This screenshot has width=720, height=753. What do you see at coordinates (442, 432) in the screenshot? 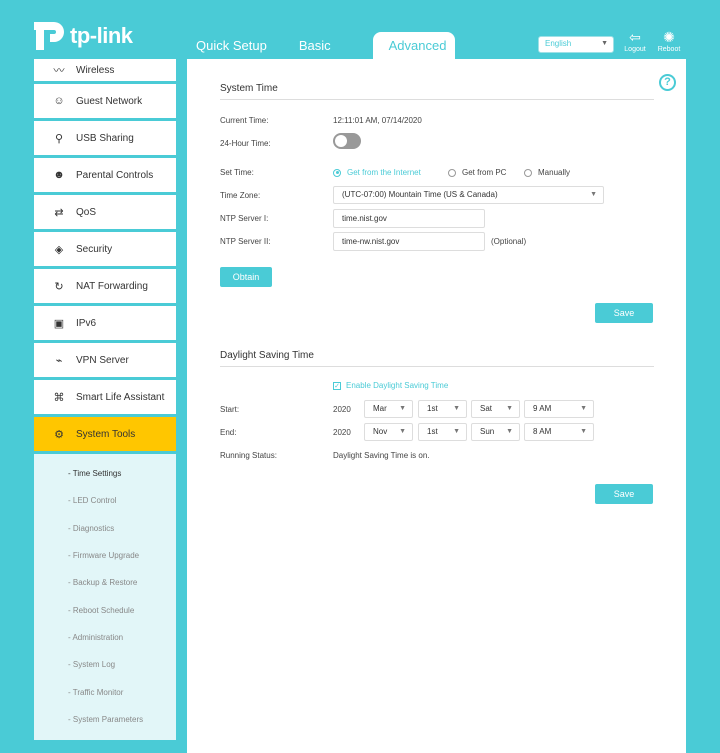
I see `dst-end-week-select: 1st ▼` at bounding box center [442, 432].